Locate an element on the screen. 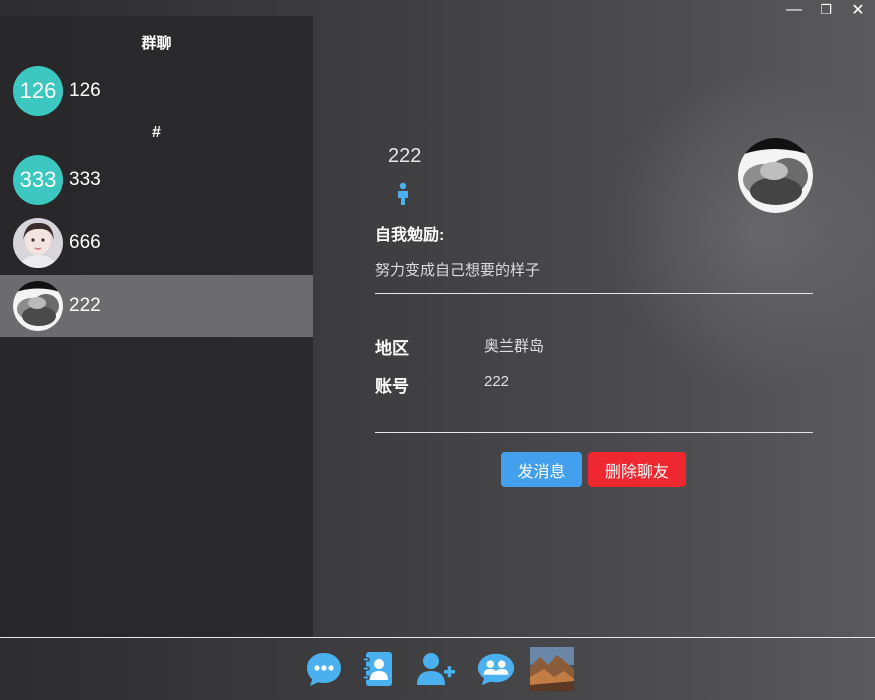 The image size is (875, 700). sidebar-title: 群聊 is located at coordinates (156, 42).